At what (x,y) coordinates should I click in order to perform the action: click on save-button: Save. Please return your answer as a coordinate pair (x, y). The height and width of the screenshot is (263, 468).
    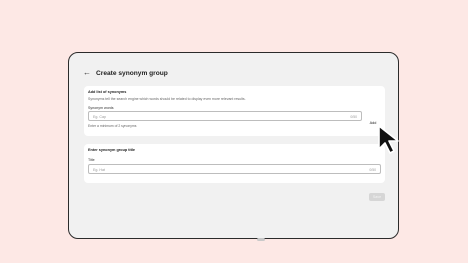
    Looking at the image, I should click on (377, 197).